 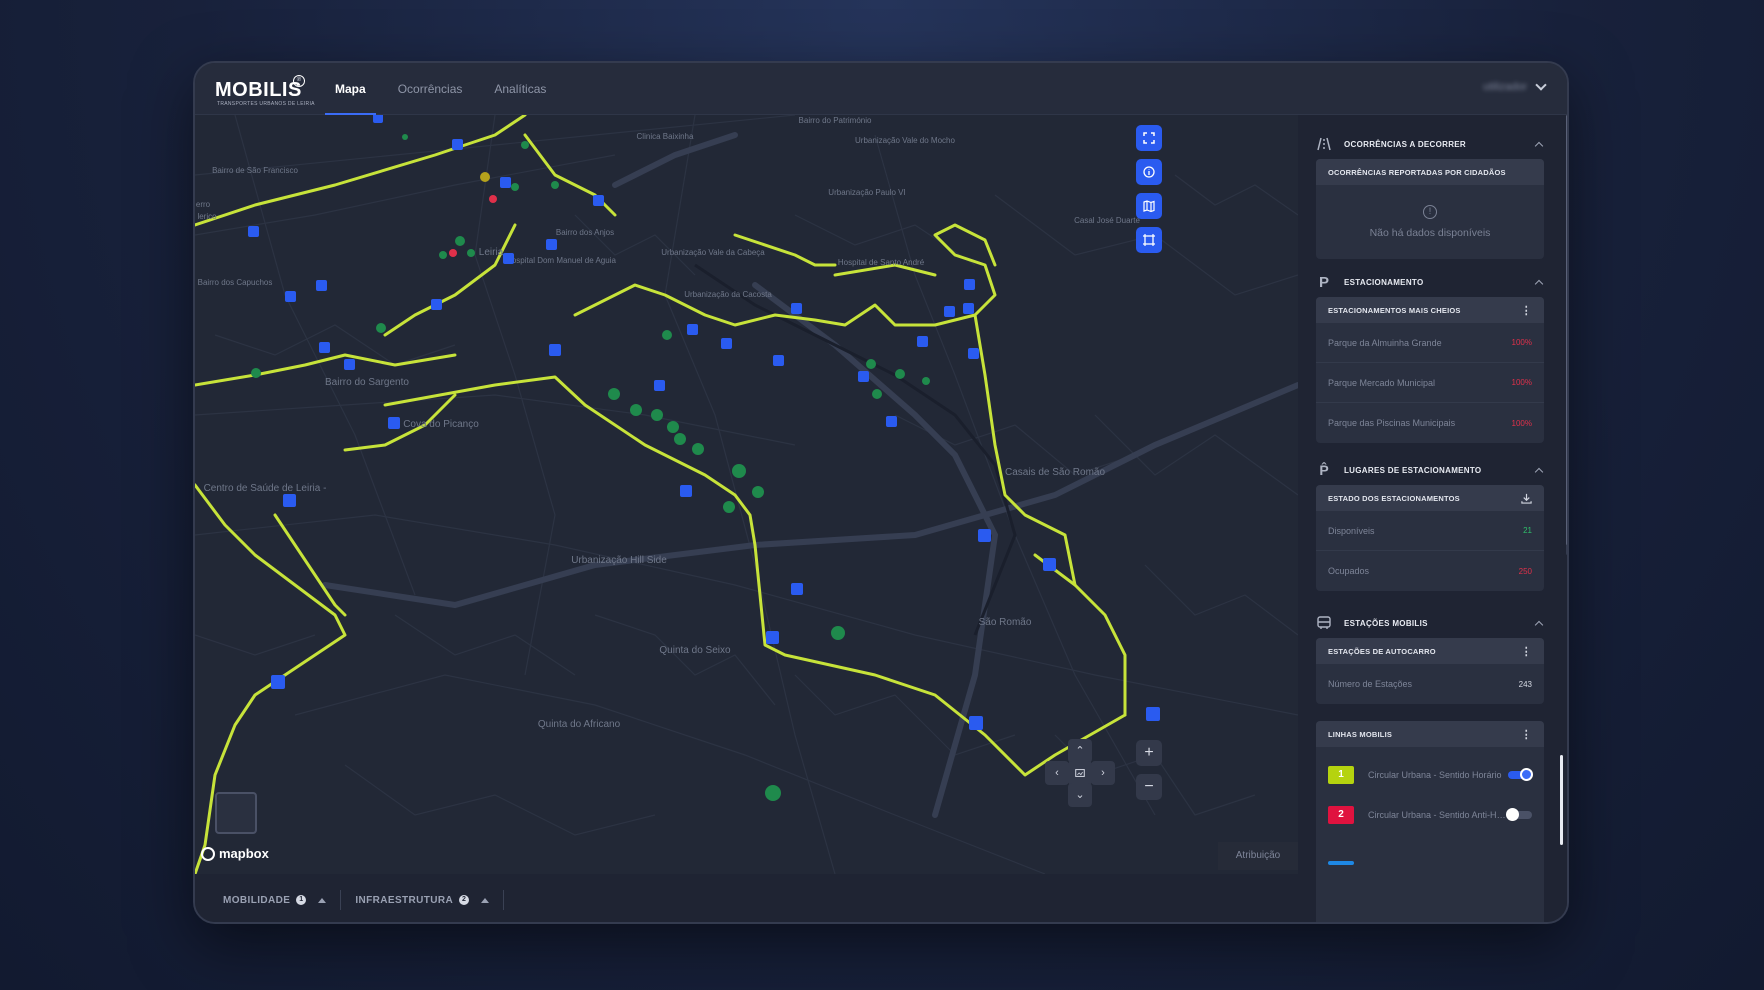 I want to click on card-title: ESTADO DOS ESTACIONAMENTOS, so click(x=1430, y=498).